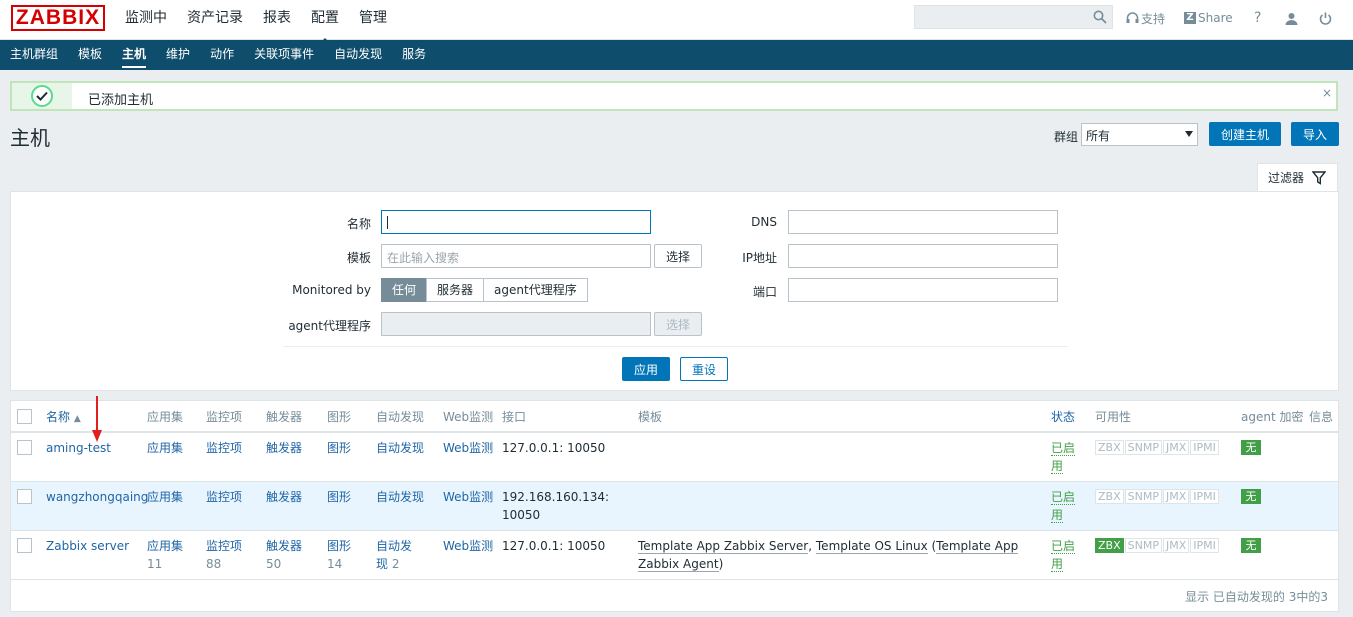 The image size is (1353, 617). I want to click on header-name: 名称 ▲, so click(63, 418).